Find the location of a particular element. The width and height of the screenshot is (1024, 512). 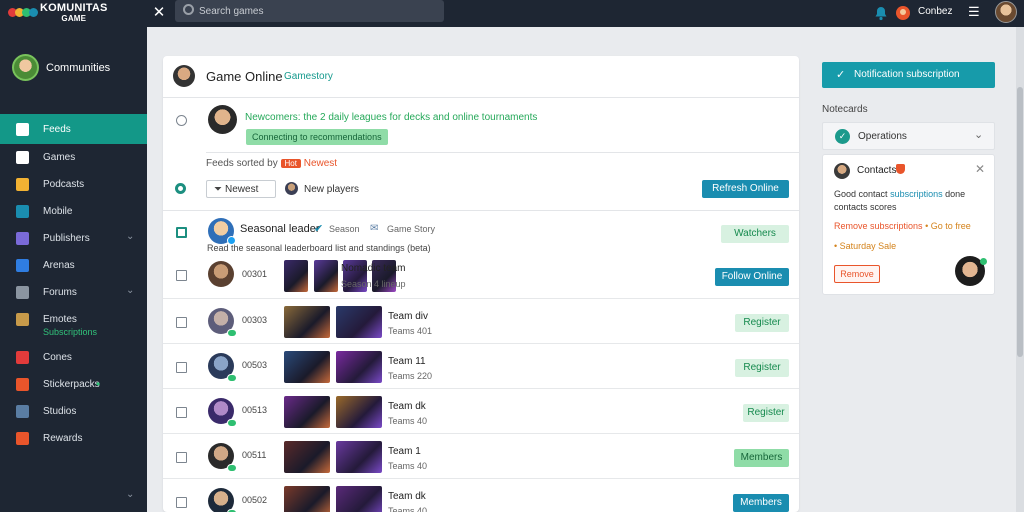

operations-select: ✓ Operations ⌄ is located at coordinates (908, 136).